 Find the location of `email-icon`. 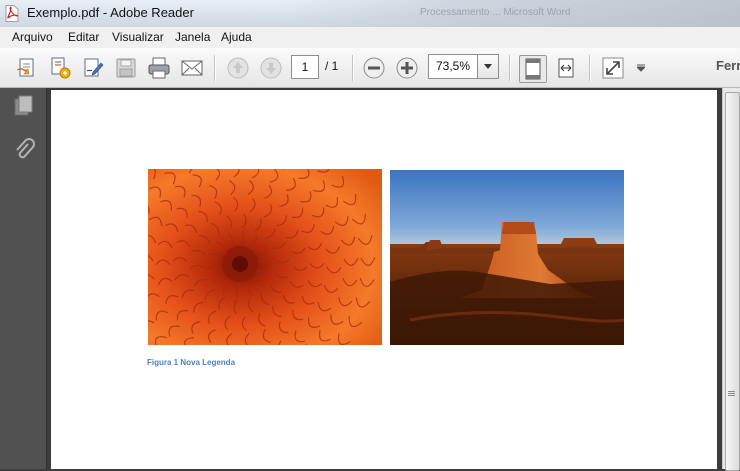

email-icon is located at coordinates (192, 68).